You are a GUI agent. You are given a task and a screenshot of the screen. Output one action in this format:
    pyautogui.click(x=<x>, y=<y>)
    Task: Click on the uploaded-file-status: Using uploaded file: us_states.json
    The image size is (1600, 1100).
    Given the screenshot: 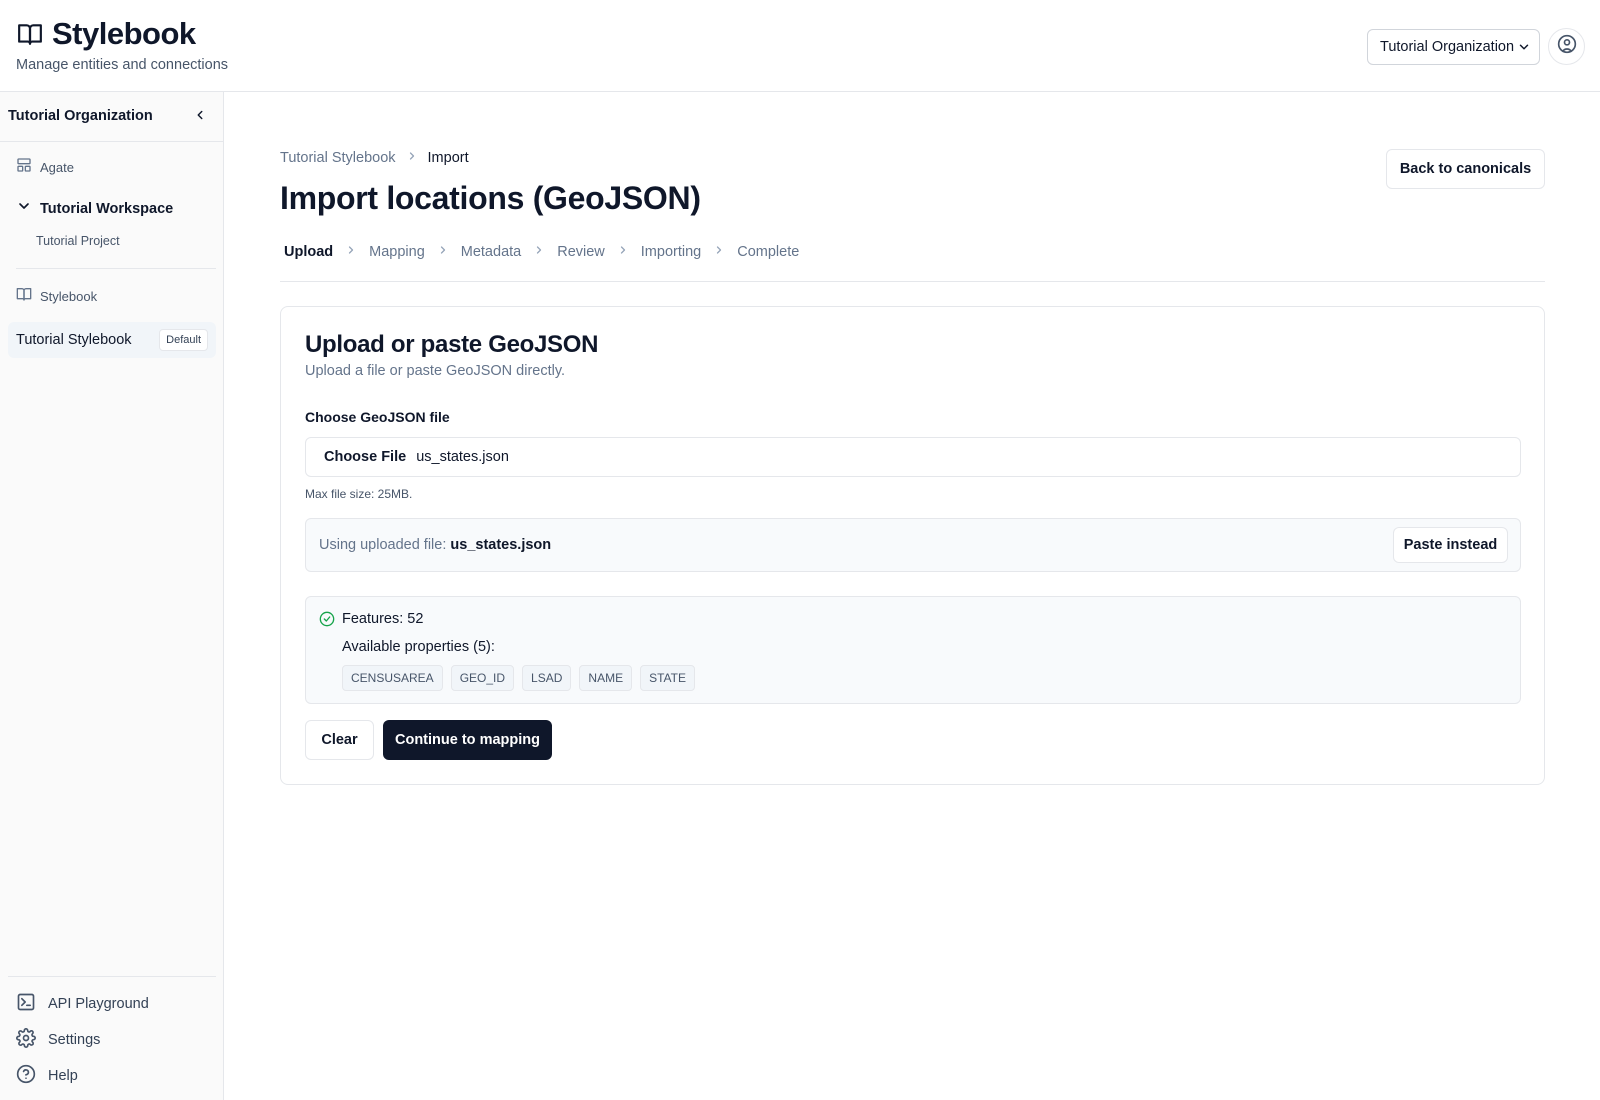 What is the action you would take?
    pyautogui.click(x=435, y=545)
    